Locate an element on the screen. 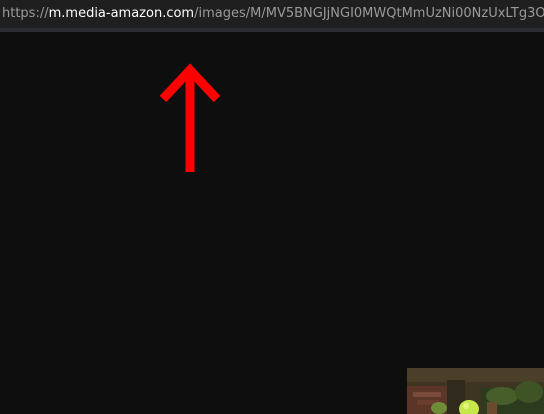  image-thumbnail is located at coordinates (475, 391).